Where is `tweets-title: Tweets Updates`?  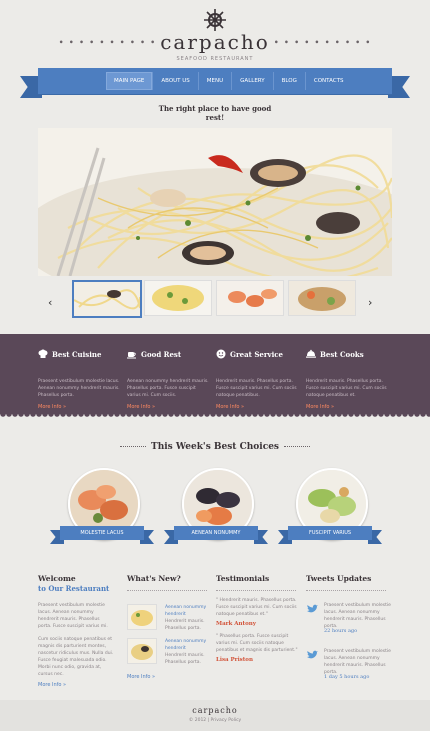 tweets-title: Tweets Updates is located at coordinates (339, 578).